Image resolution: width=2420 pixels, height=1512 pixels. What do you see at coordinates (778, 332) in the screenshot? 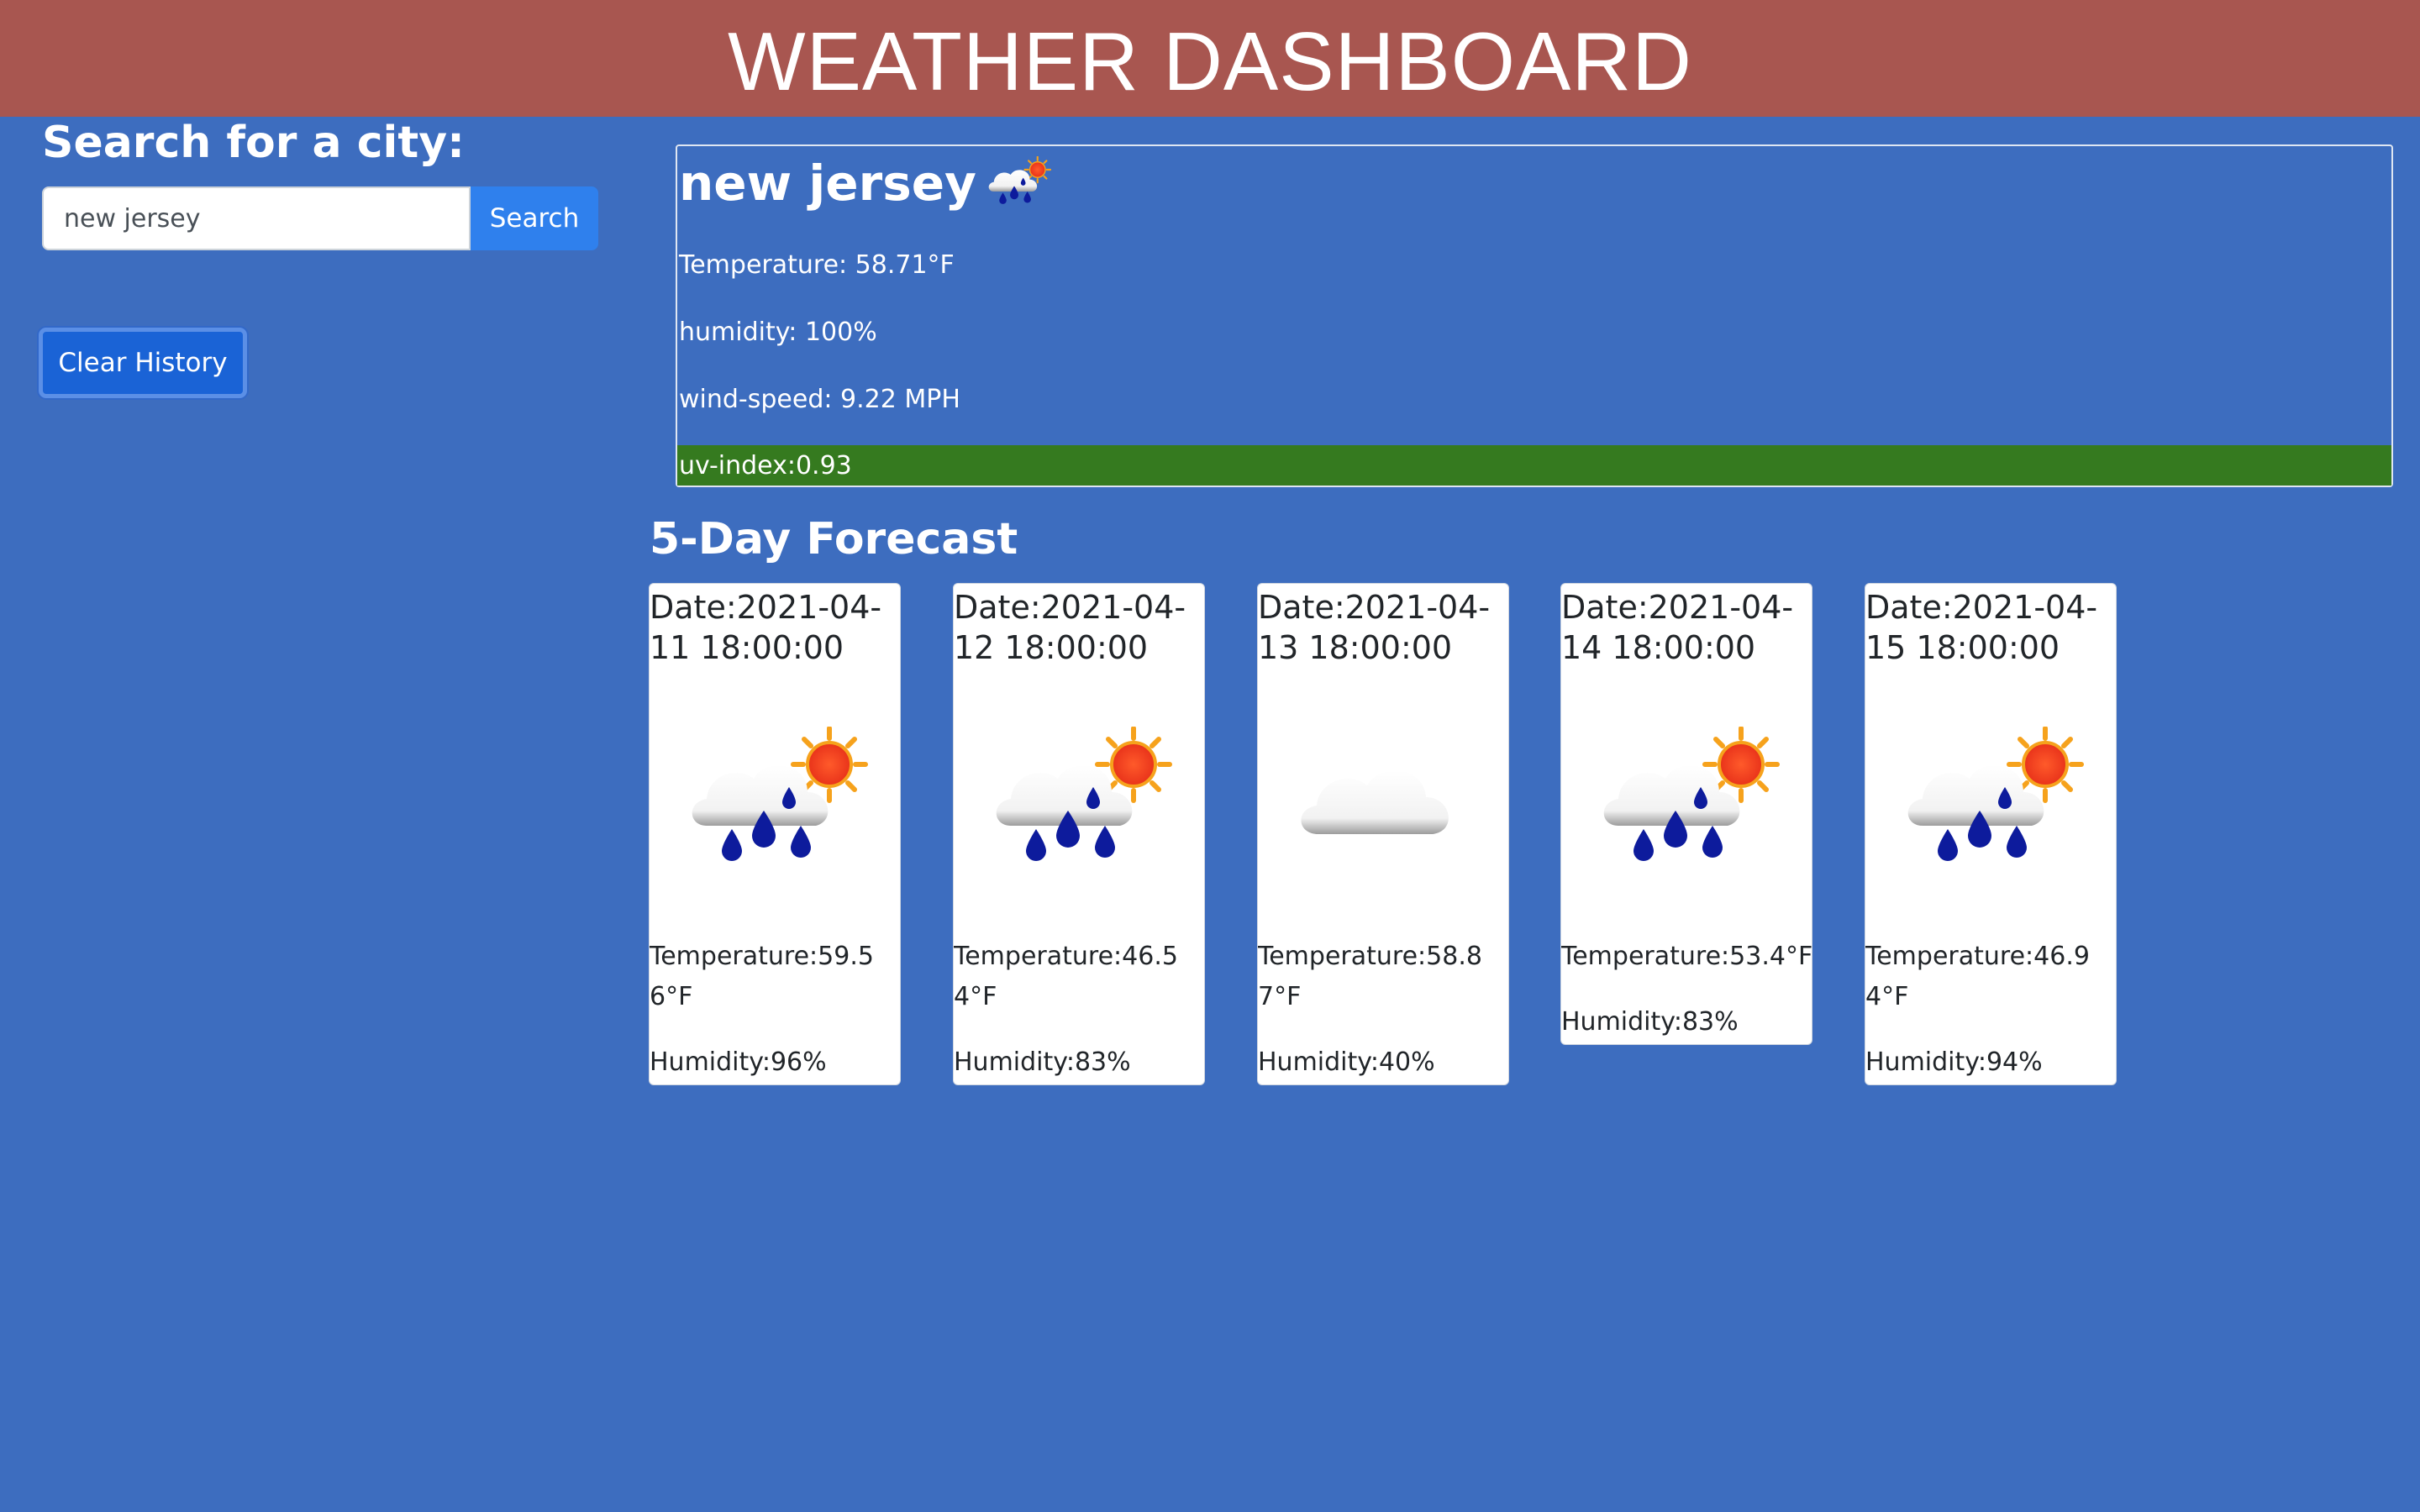
I see `current-humidity: humidity: 100%` at bounding box center [778, 332].